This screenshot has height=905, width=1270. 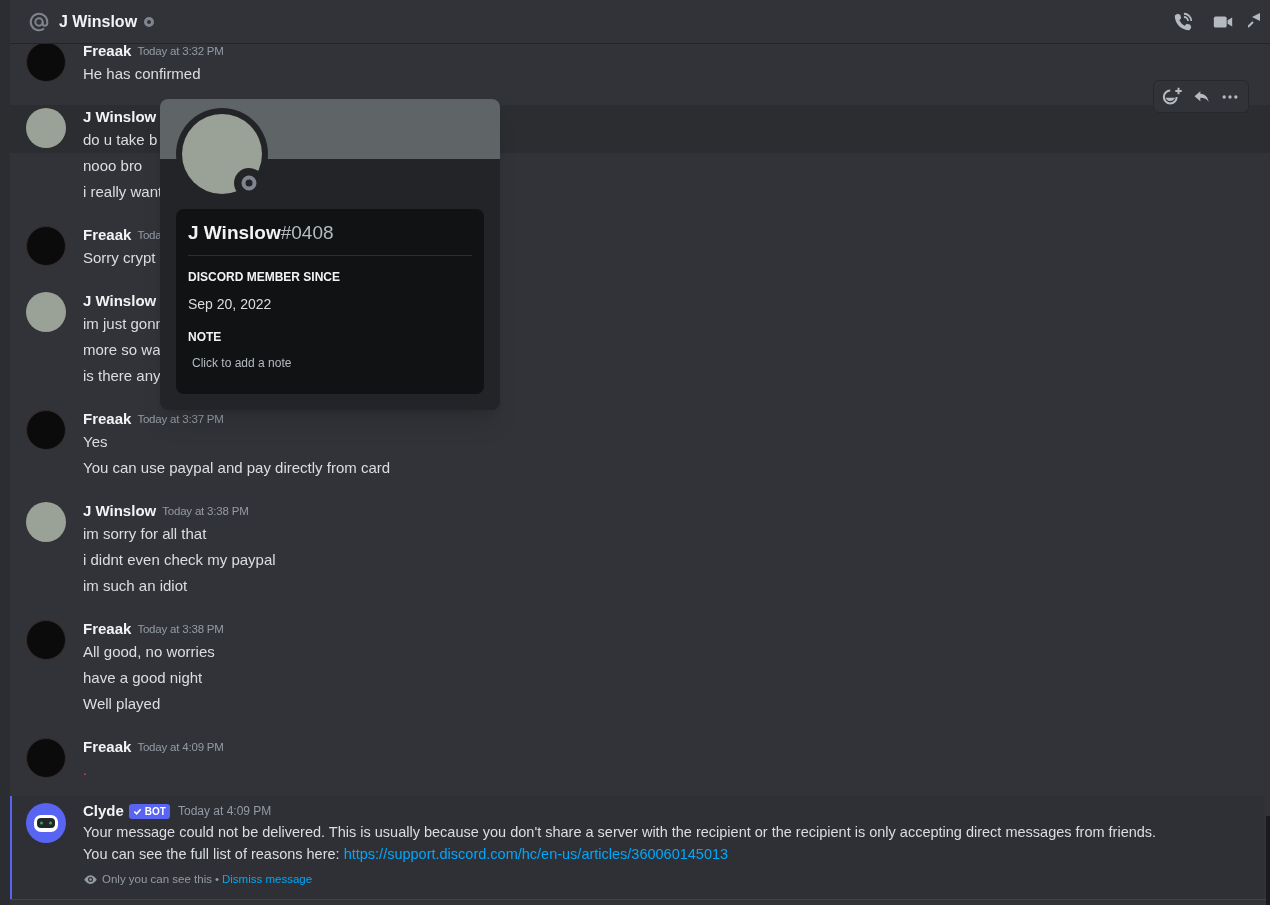 I want to click on dismiss-link: Dismiss message, so click(x=267, y=880).